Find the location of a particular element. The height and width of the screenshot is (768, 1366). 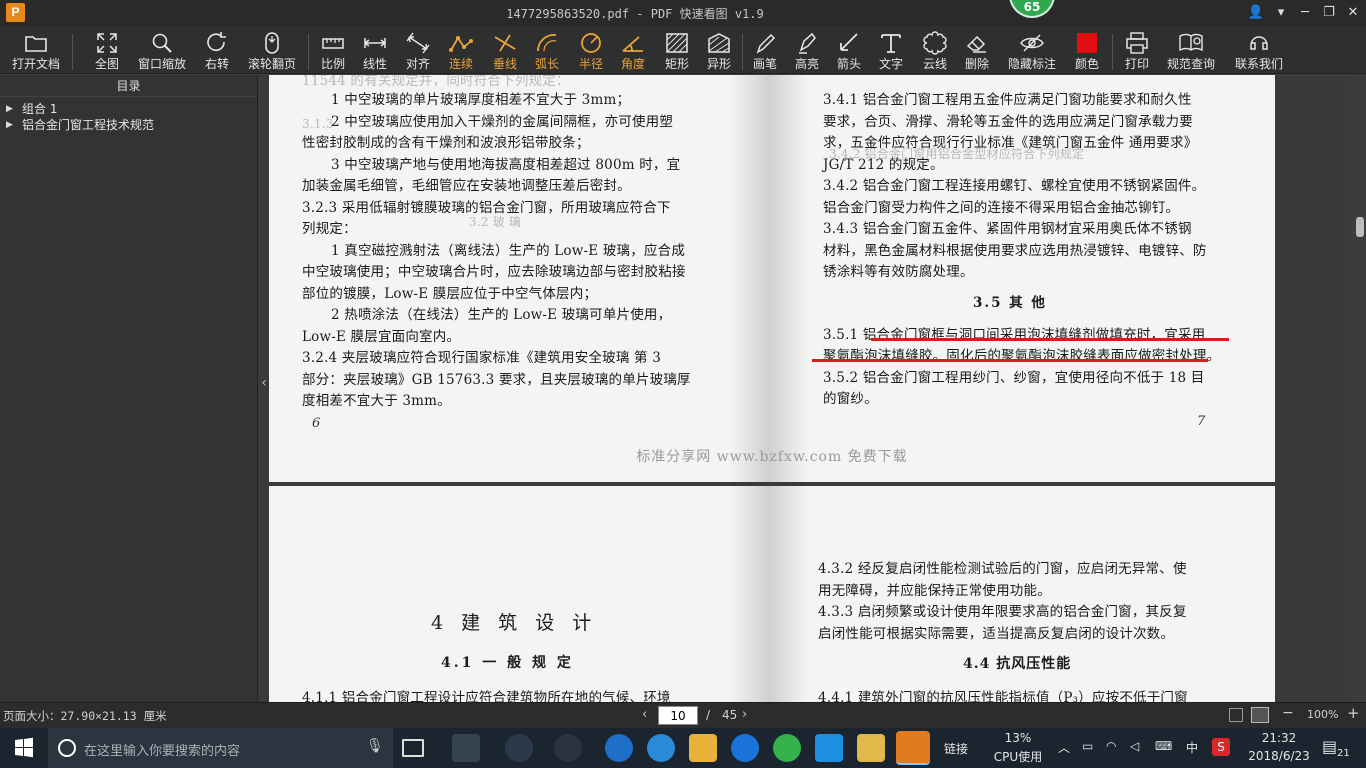

user-icon: 👤 is located at coordinates (1256, 13).